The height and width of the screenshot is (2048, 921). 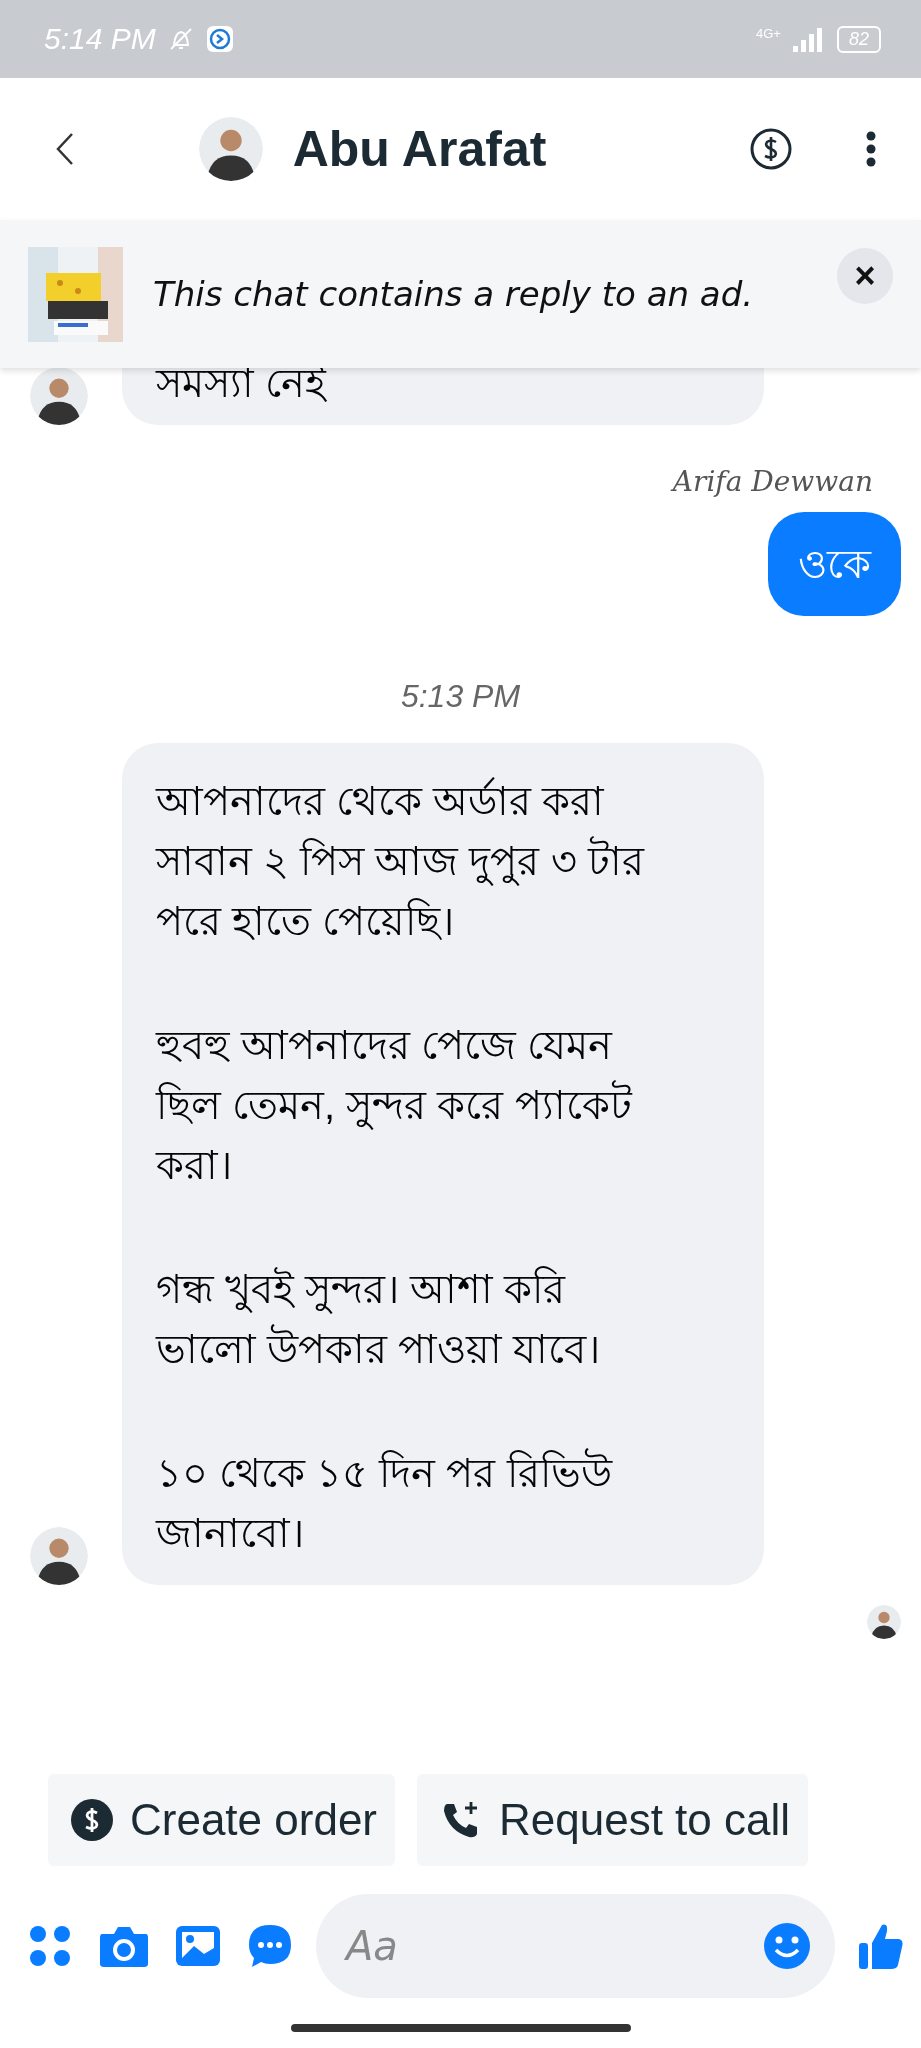 I want to click on timestamp: 5:13 PM, so click(x=460, y=696).